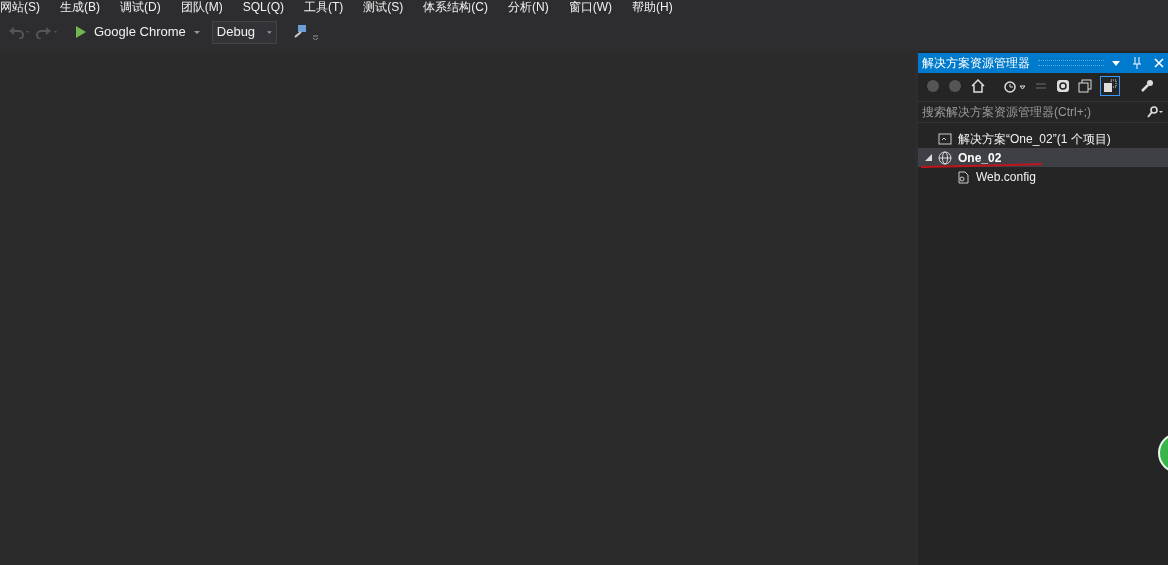 The height and width of the screenshot is (565, 1168). What do you see at coordinates (652, 7) in the screenshot?
I see `menu-item: 帮助(H)` at bounding box center [652, 7].